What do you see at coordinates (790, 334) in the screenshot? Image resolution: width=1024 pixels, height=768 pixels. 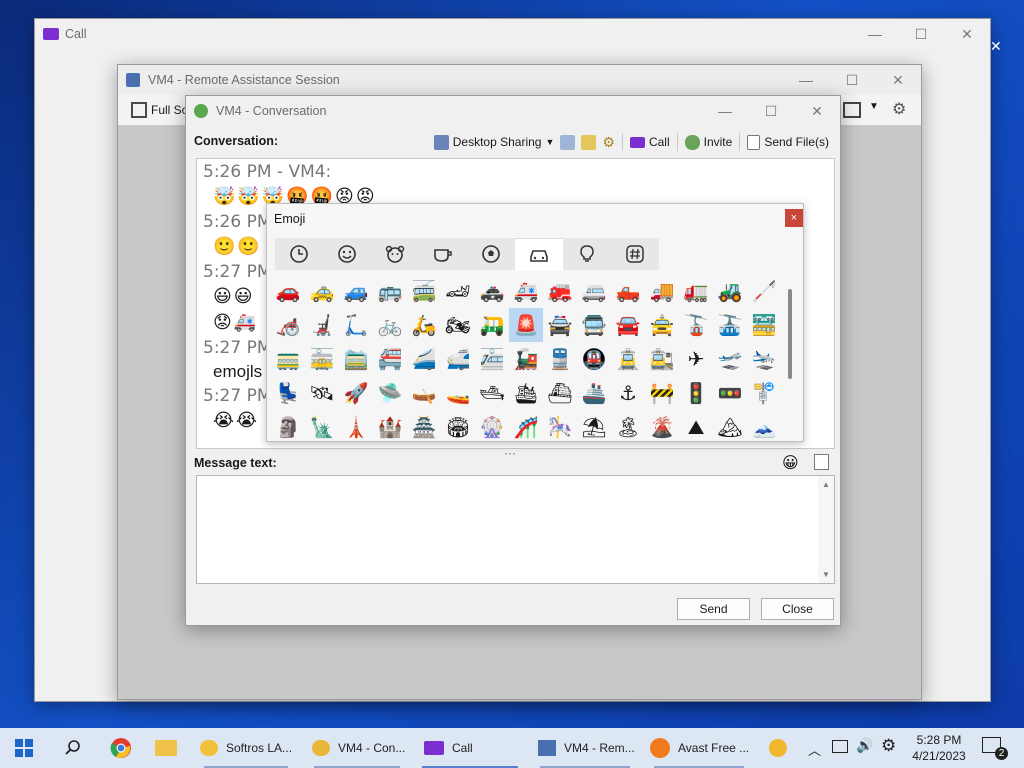 I see `emoji-scrollbar` at bounding box center [790, 334].